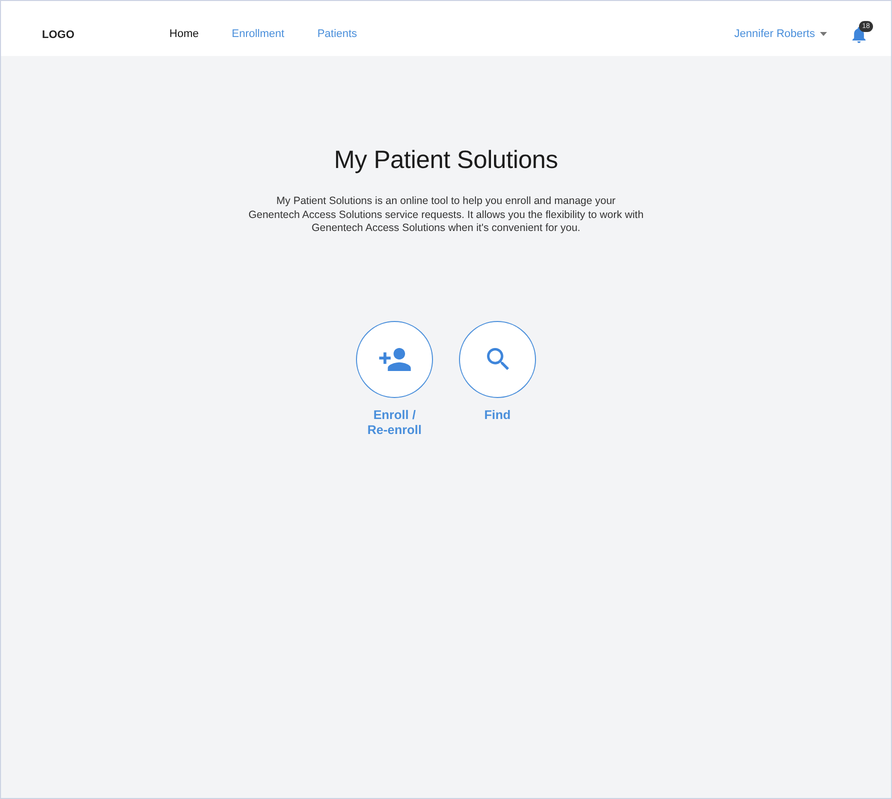 The width and height of the screenshot is (892, 799). I want to click on person-add-icon, so click(394, 359).